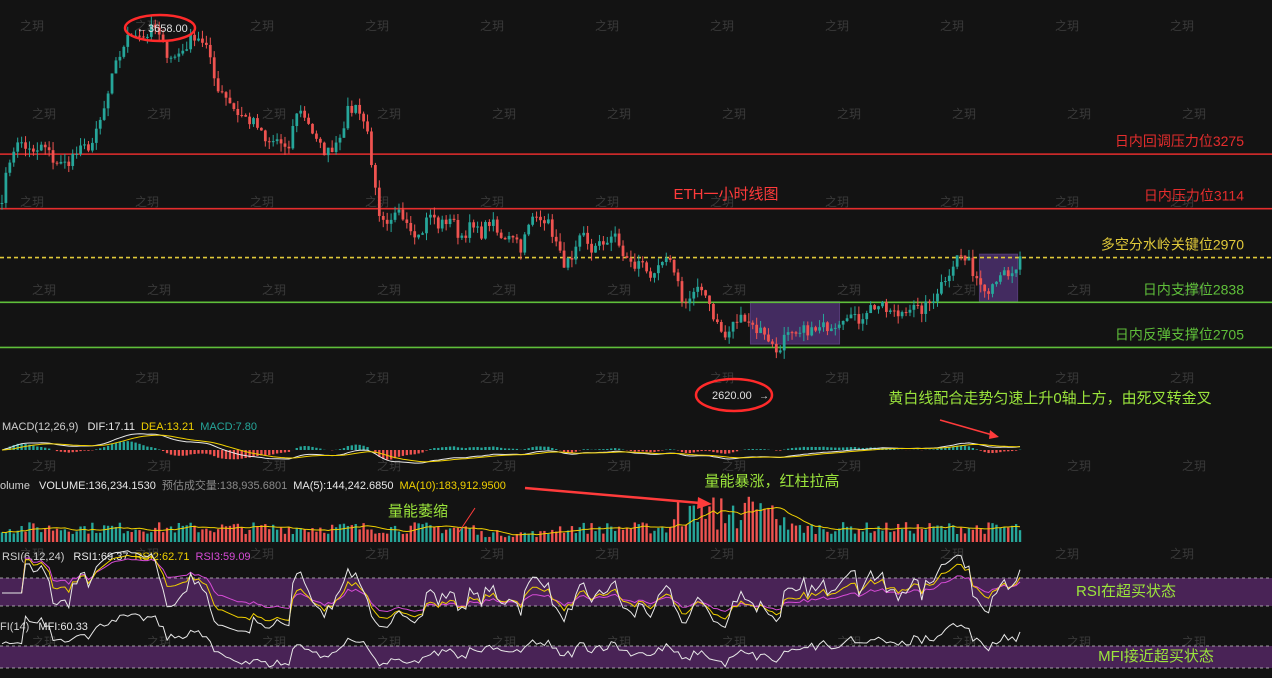  Describe the element at coordinates (453, 486) in the screenshot. I see `indicator-value: MA(10):183,912.9500` at that location.